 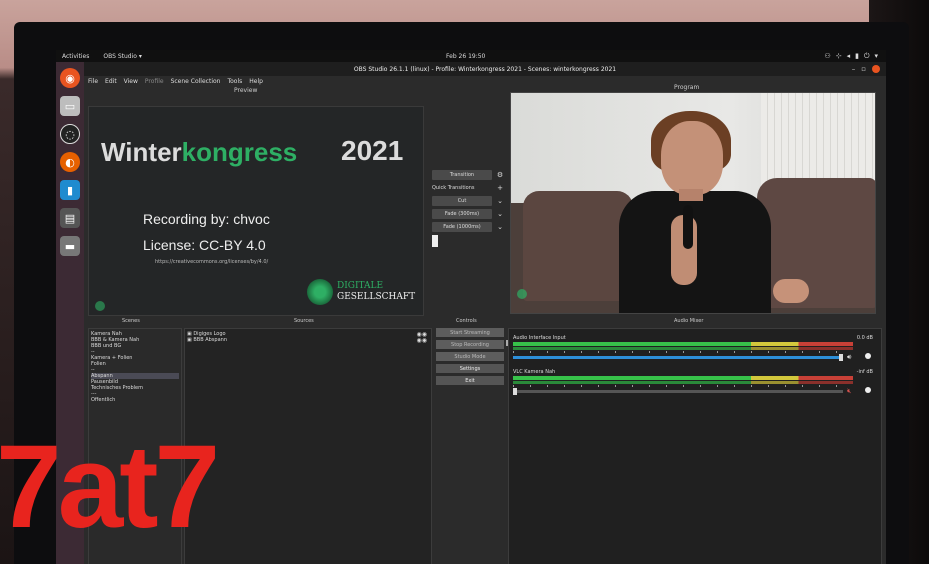 I want to click on controls-header: Controls, so click(x=466, y=321).